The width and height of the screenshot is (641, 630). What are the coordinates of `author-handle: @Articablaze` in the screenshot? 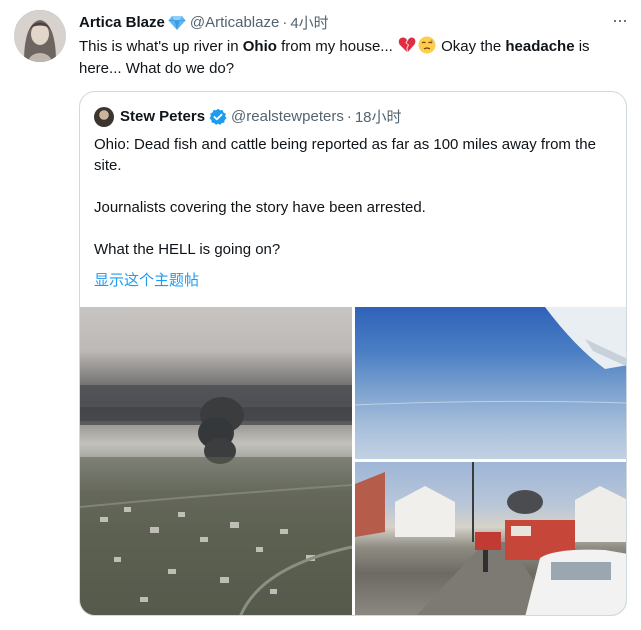 It's located at (234, 22).